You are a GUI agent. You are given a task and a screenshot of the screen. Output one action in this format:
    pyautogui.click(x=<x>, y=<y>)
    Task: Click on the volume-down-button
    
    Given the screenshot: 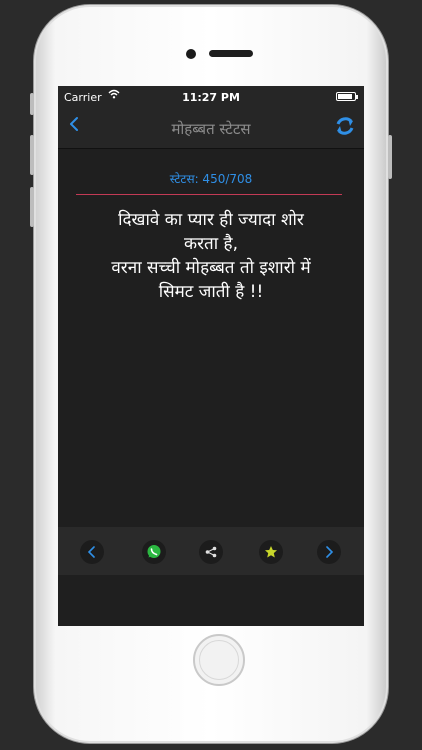 What is the action you would take?
    pyautogui.click(x=32, y=207)
    